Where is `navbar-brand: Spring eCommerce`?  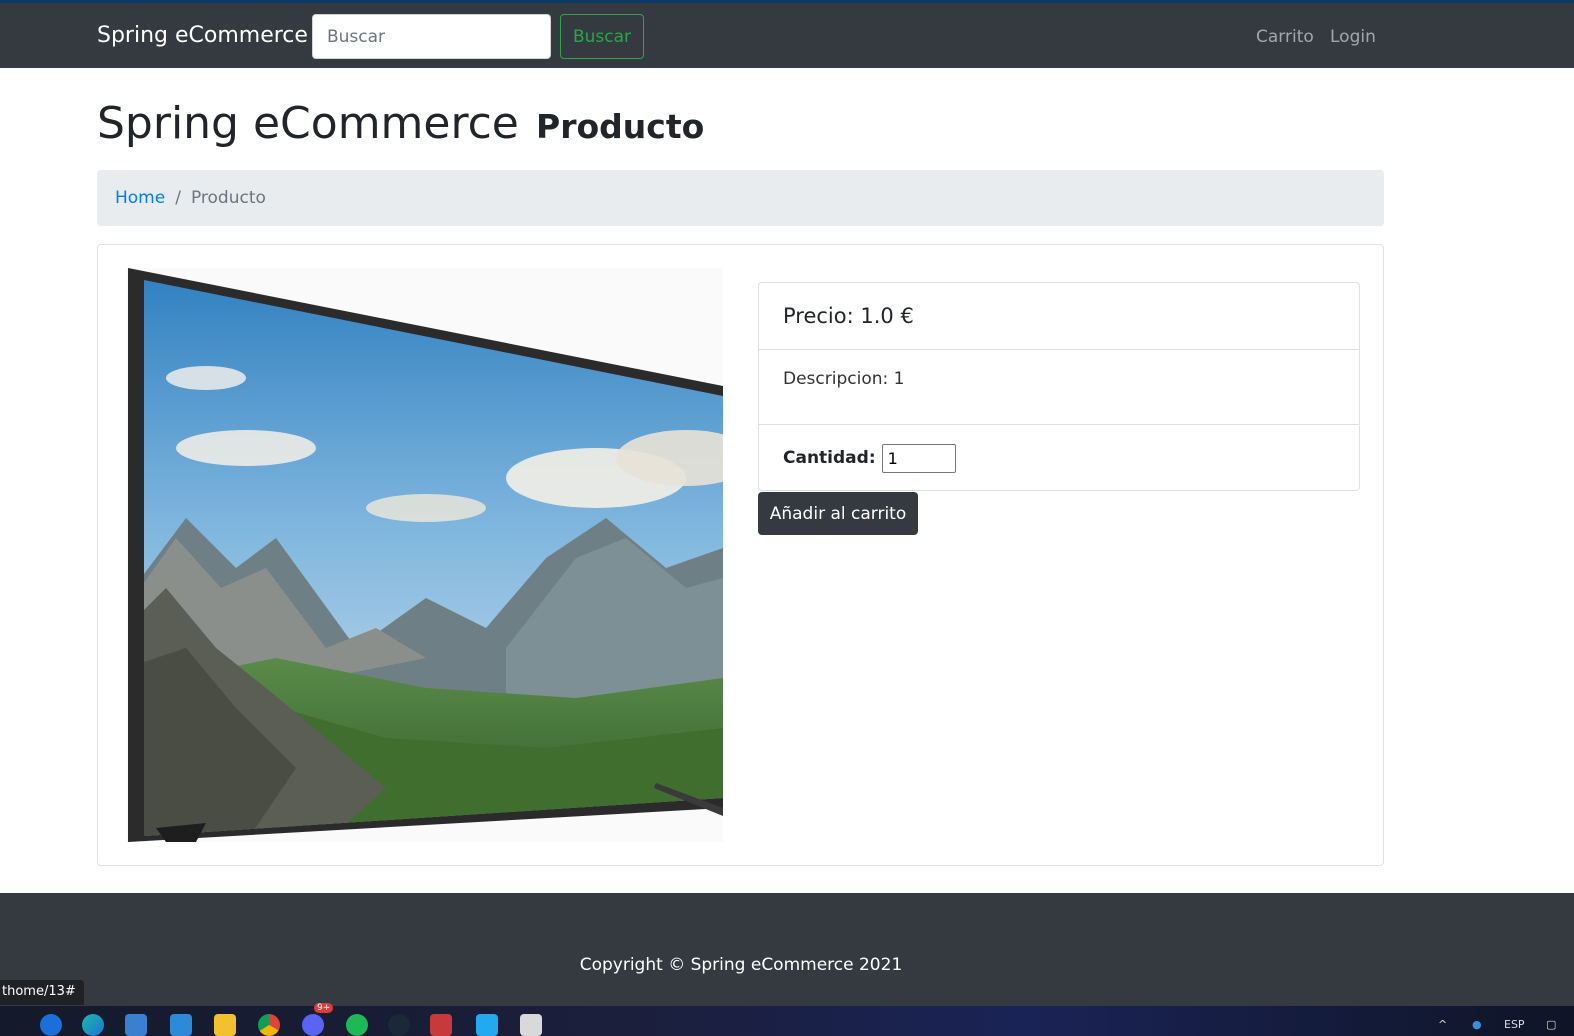
navbar-brand: Spring eCommerce is located at coordinates (202, 35).